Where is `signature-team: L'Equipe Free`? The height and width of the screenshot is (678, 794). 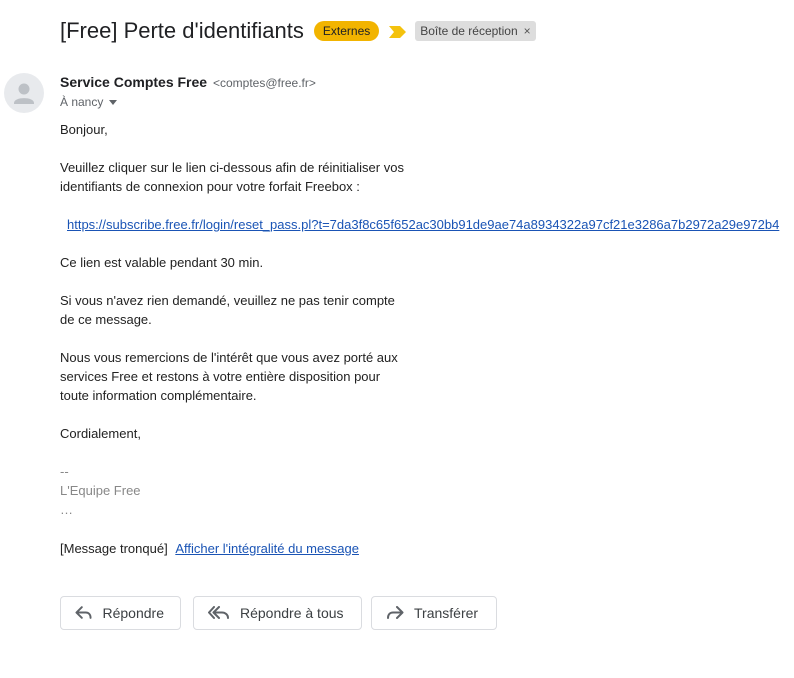
signature-team: L'Equipe Free is located at coordinates (100, 490).